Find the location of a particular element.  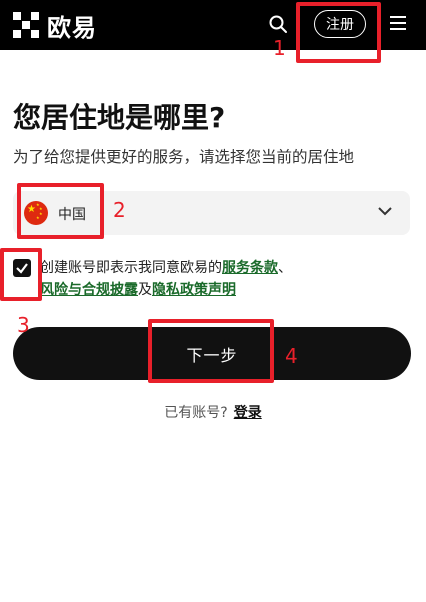

menu-icon is located at coordinates (398, 23).